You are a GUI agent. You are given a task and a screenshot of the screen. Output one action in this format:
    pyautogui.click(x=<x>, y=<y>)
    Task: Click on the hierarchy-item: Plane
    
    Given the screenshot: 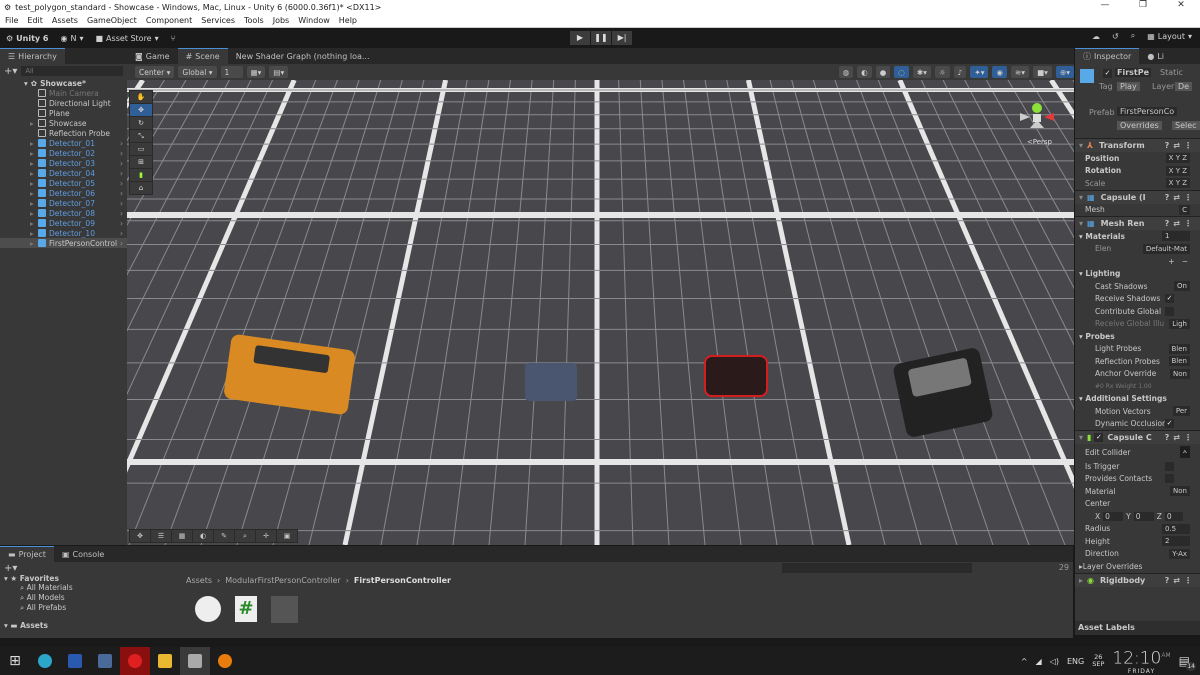 What is the action you would take?
    pyautogui.click(x=63, y=113)
    